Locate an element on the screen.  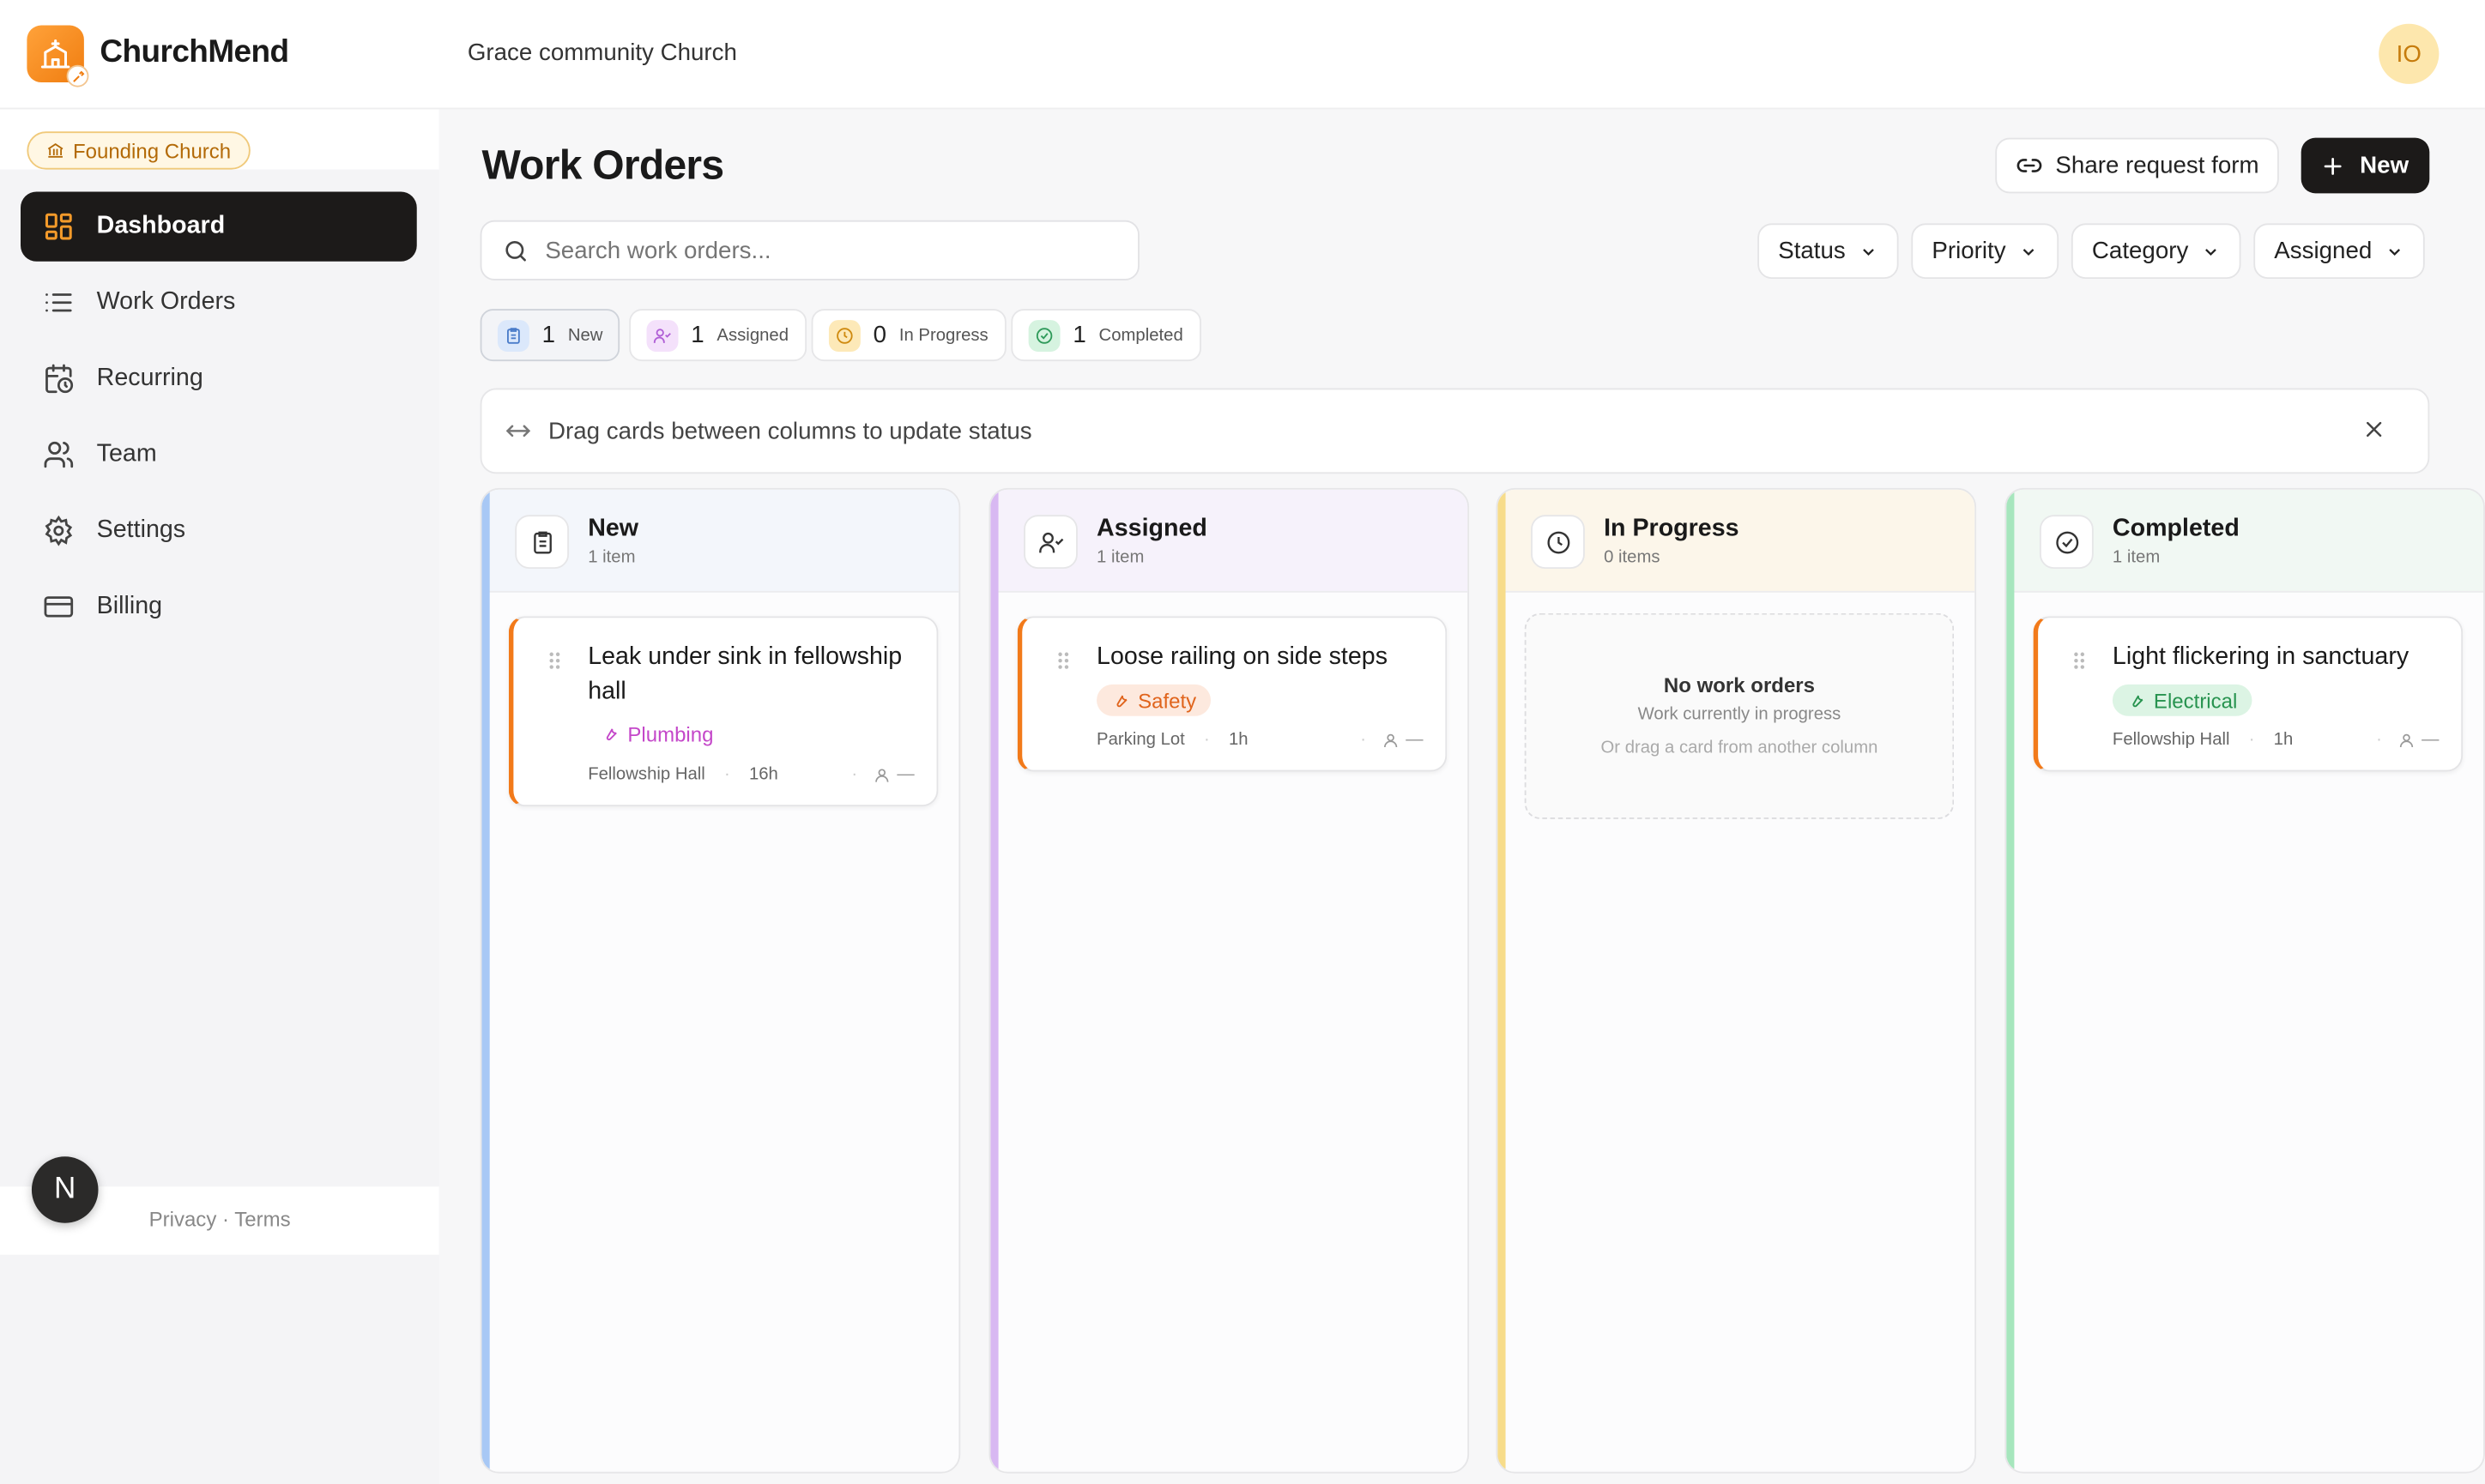
column-title: New is located at coordinates (613, 528).